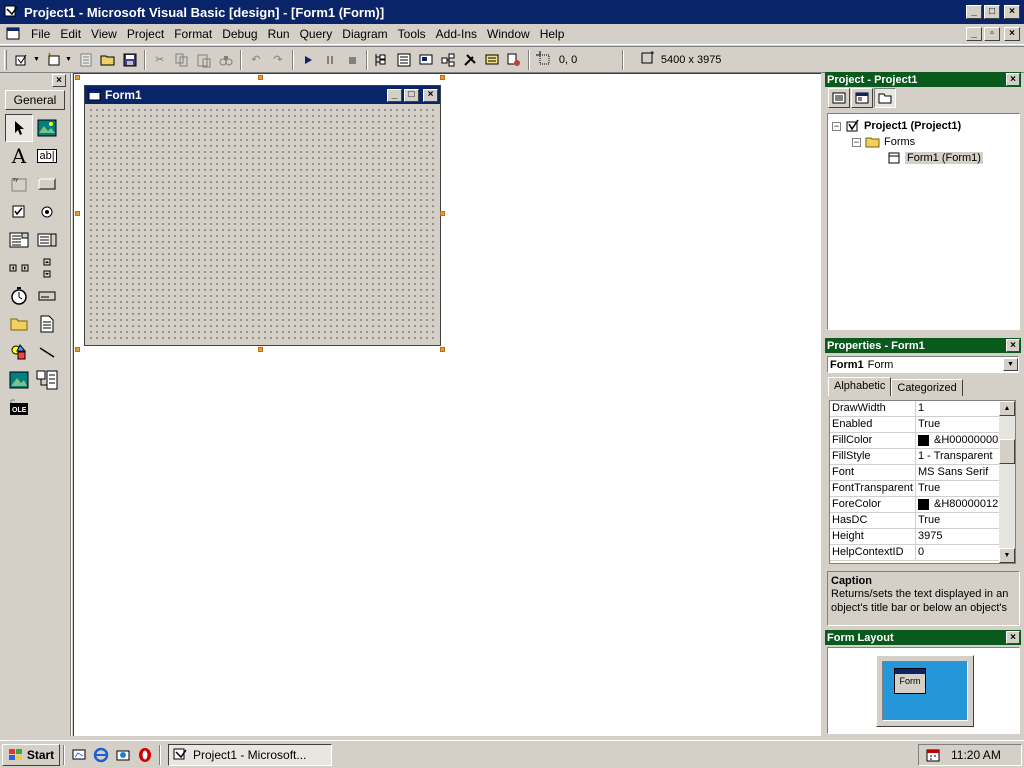 This screenshot has width=1024, height=768. I want to click on paste-button, so click(204, 60).